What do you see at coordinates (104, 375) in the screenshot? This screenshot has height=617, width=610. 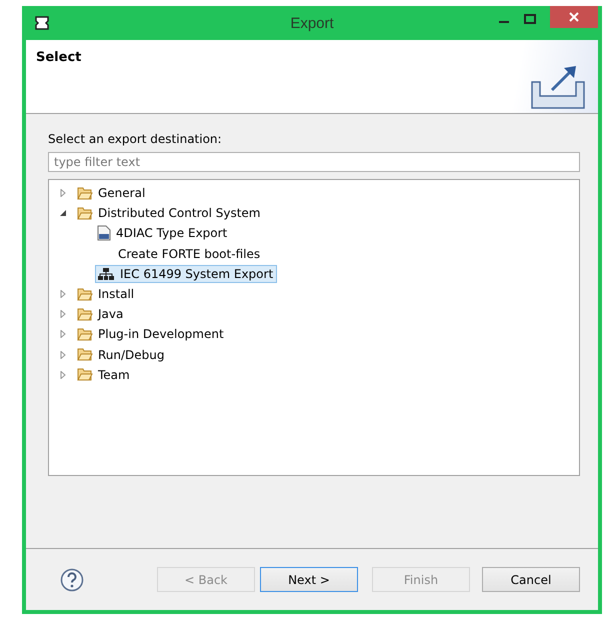 I see `tree-item: Team` at bounding box center [104, 375].